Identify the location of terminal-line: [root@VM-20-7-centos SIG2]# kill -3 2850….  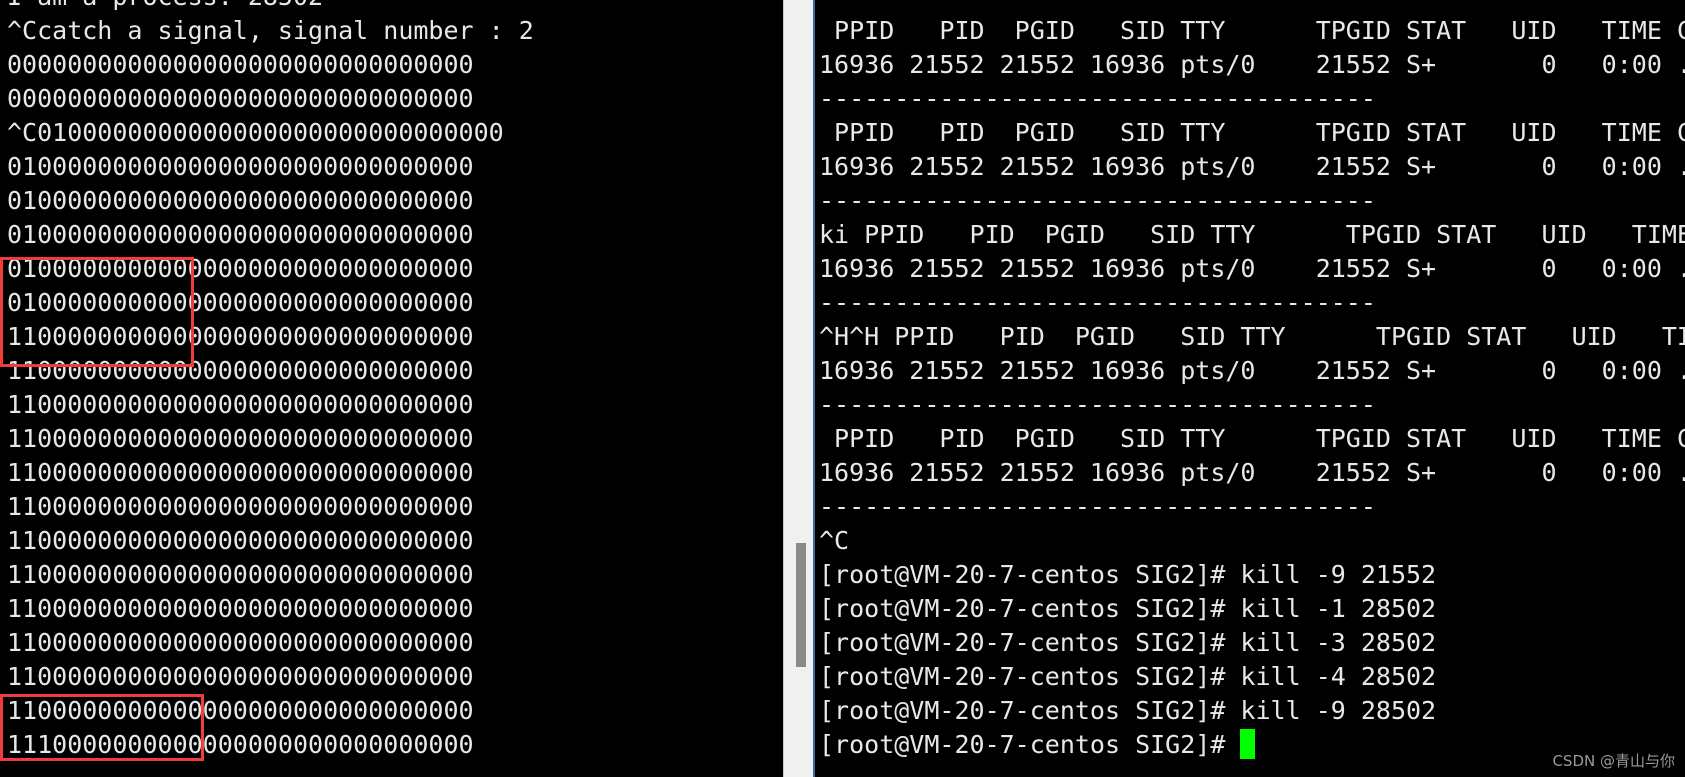
(1128, 642).